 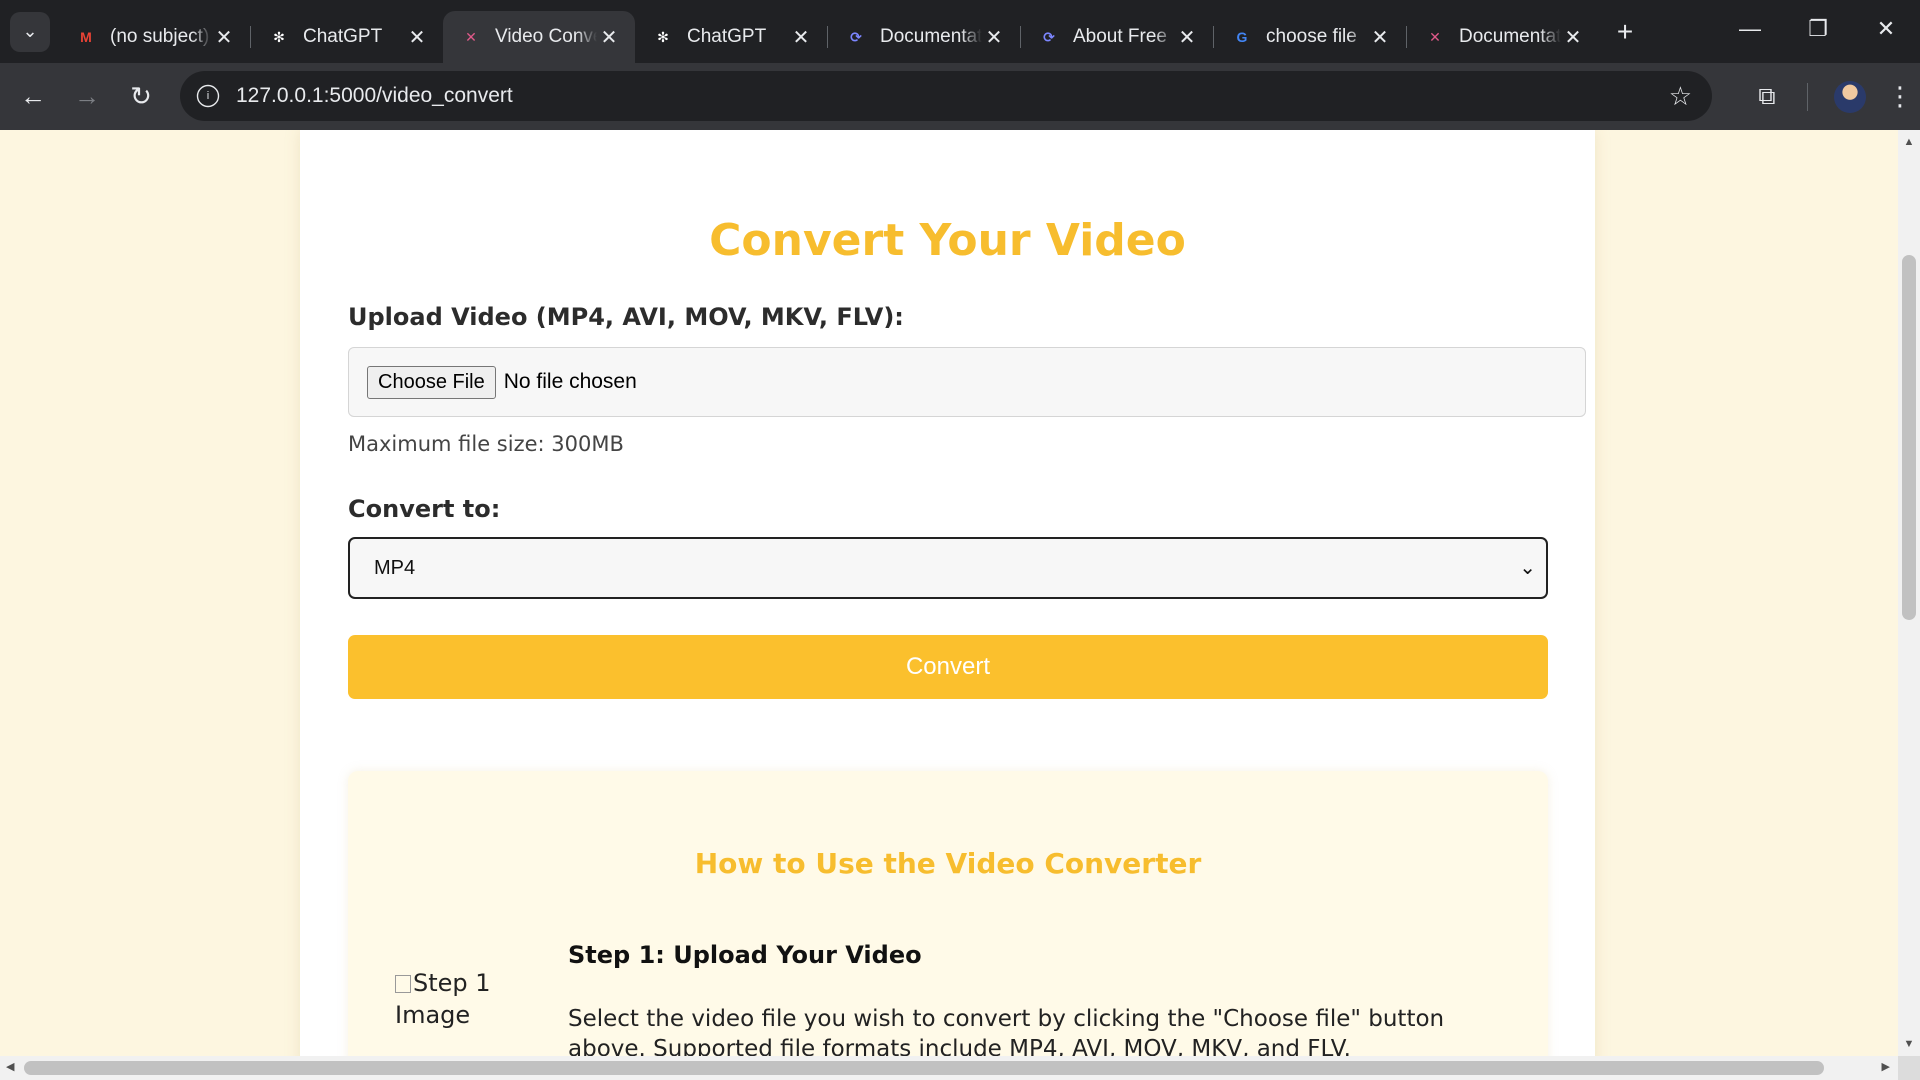 What do you see at coordinates (1767, 97) in the screenshot?
I see `extensions-icon: ⧉` at bounding box center [1767, 97].